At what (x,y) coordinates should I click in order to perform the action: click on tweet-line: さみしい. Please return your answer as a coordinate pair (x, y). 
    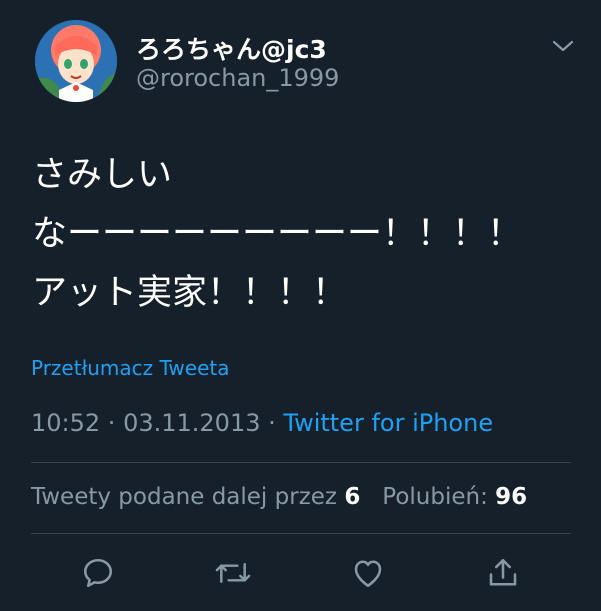
    Looking at the image, I should click on (102, 175).